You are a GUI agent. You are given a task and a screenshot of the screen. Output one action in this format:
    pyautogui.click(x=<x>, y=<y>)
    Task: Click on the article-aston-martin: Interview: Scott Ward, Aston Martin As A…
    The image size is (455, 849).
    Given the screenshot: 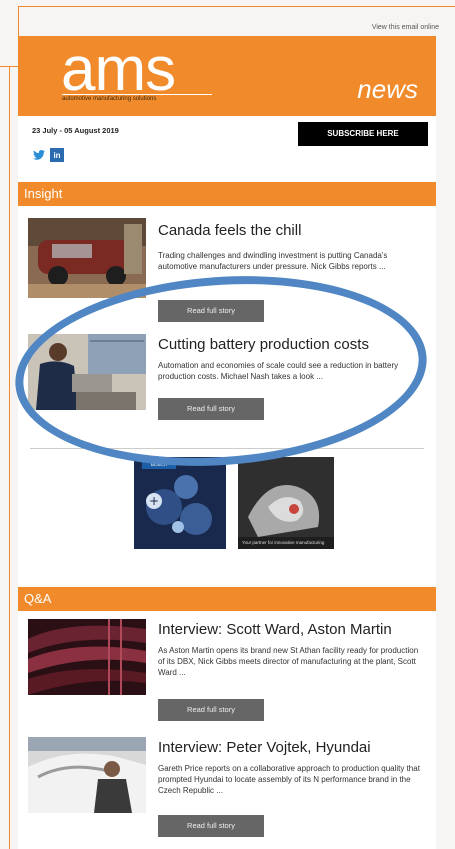 What is the action you would take?
    pyautogui.click(x=227, y=674)
    